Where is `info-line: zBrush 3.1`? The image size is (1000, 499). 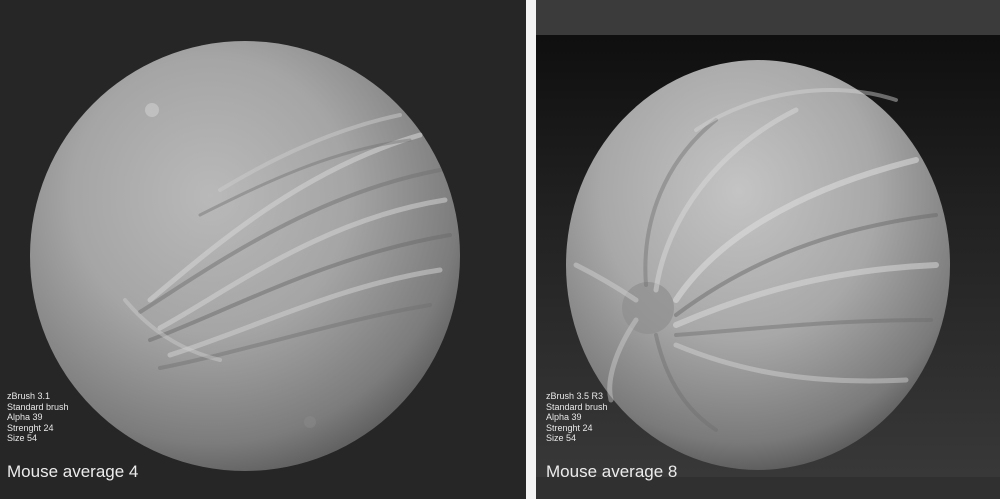 info-line: zBrush 3.1 is located at coordinates (29, 396).